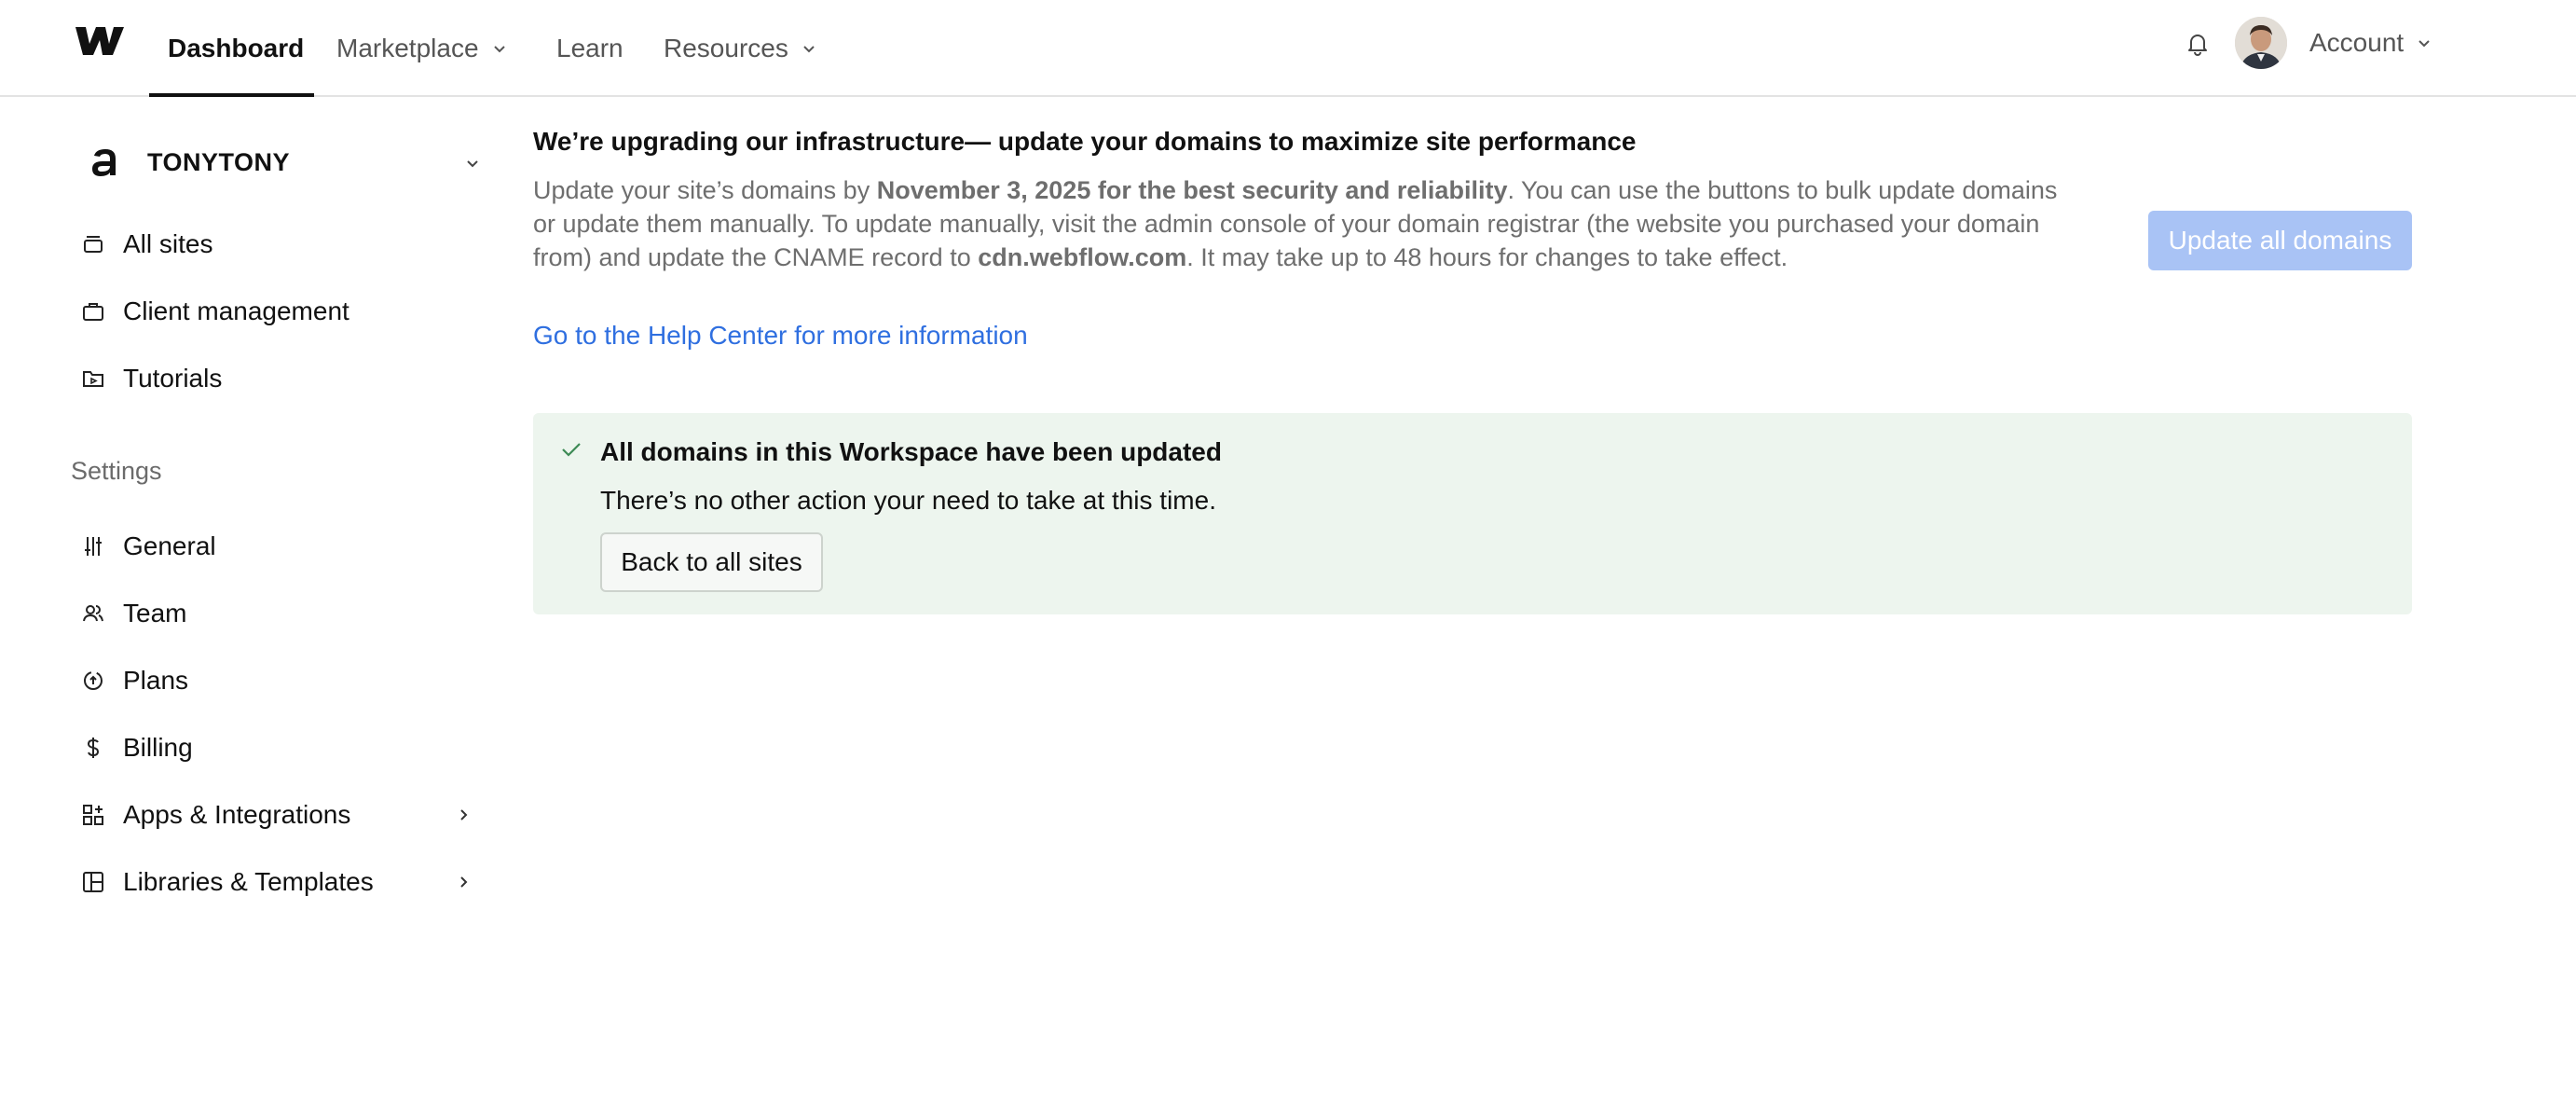  I want to click on sidebar-item-label: Team, so click(155, 613).